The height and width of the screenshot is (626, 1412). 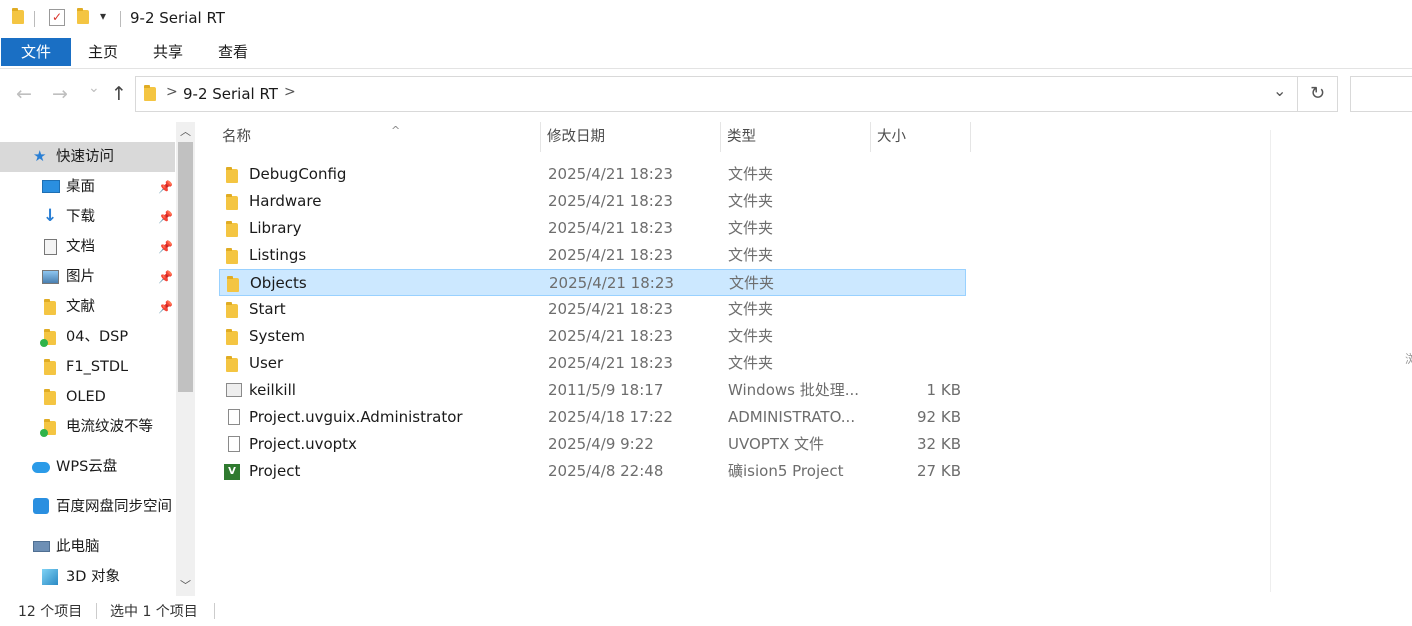 What do you see at coordinates (94, 88) in the screenshot?
I see `recent-locations-icon: ⌄` at bounding box center [94, 88].